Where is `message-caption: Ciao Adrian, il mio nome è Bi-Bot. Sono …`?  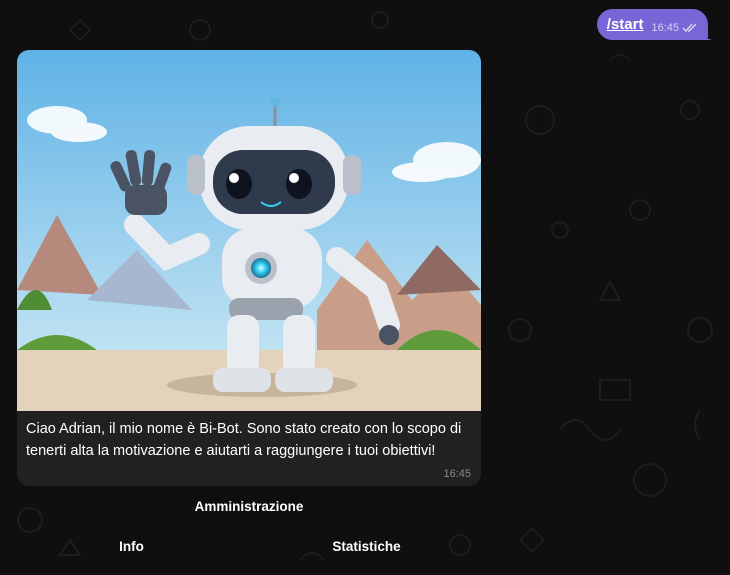
message-caption: Ciao Adrian, il mio nome è Bi-Bot. Sono … is located at coordinates (244, 440).